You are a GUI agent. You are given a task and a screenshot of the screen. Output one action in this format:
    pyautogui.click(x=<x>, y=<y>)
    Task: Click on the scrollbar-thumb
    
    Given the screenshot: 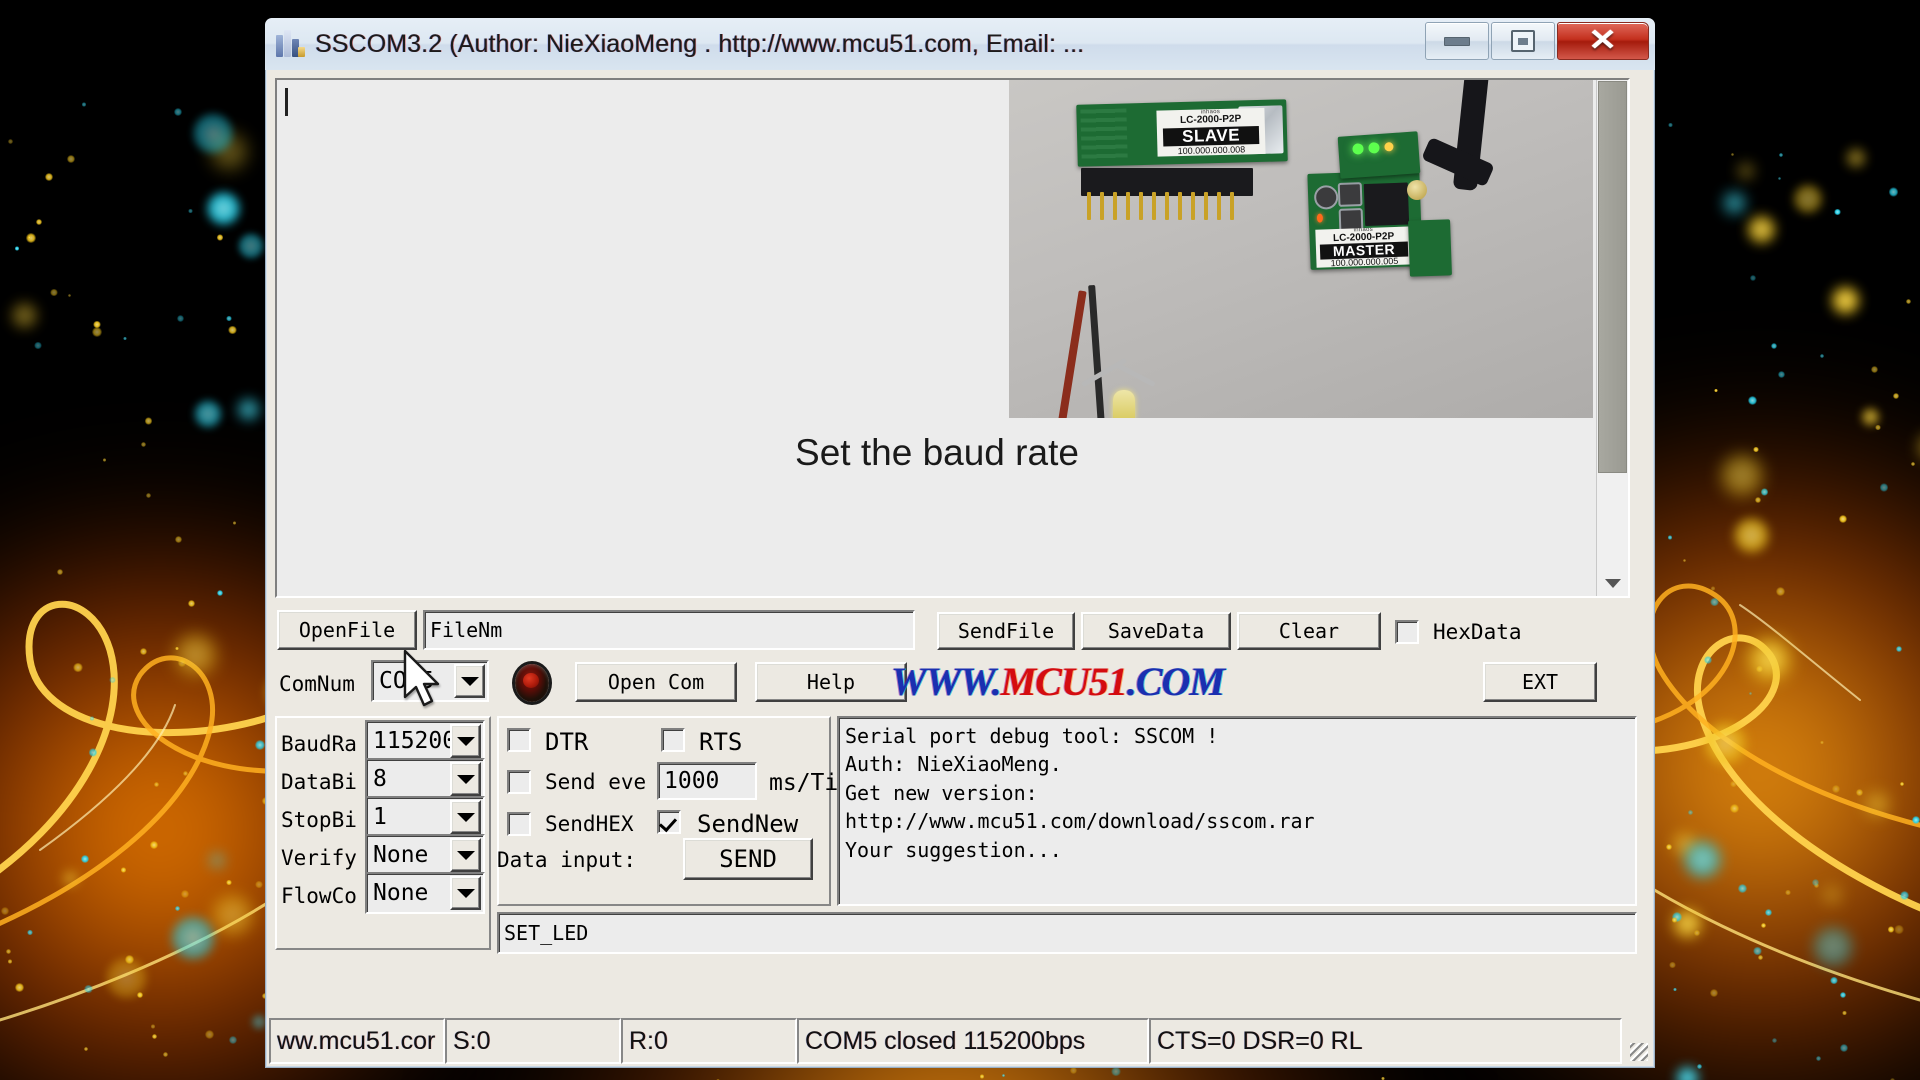 What is the action you would take?
    pyautogui.click(x=1612, y=277)
    